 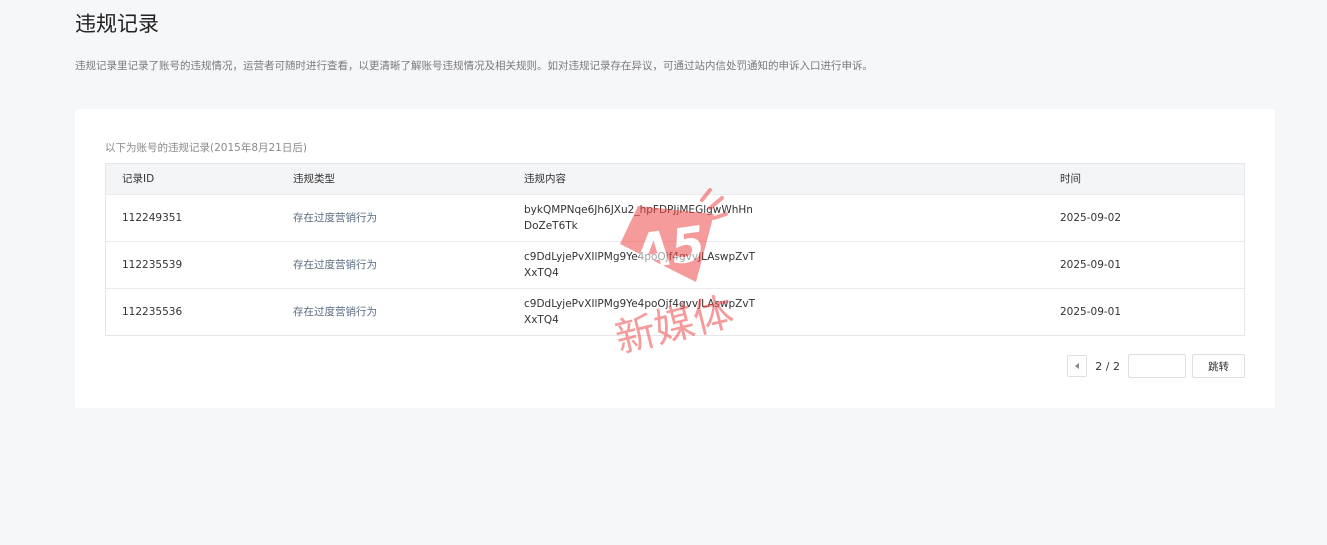 I want to click on column-header-type: 违规类型, so click(x=314, y=179).